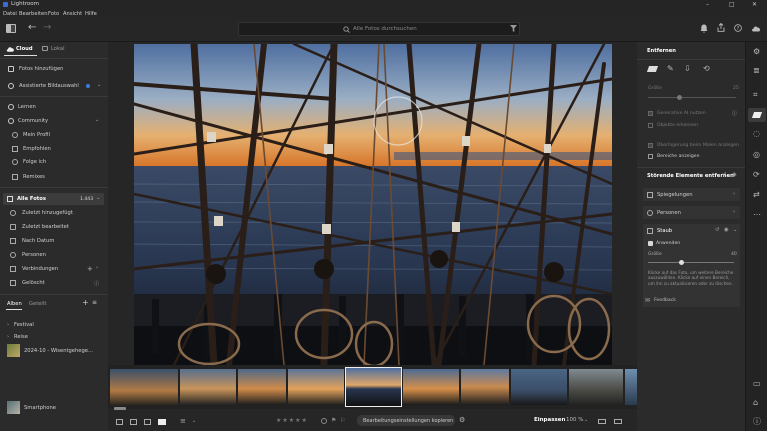 This screenshot has height=431, width=767. I want to click on tab-albums: Alben, so click(14, 304).